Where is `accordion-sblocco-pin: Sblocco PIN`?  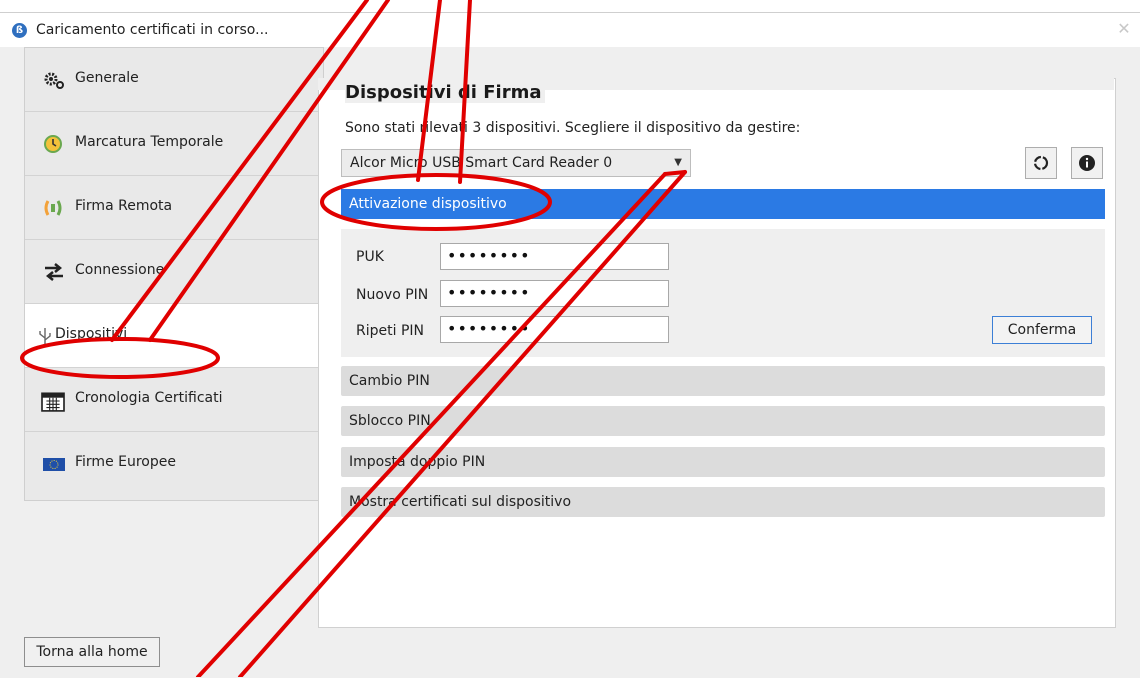
accordion-sblocco-pin: Sblocco PIN is located at coordinates (723, 421).